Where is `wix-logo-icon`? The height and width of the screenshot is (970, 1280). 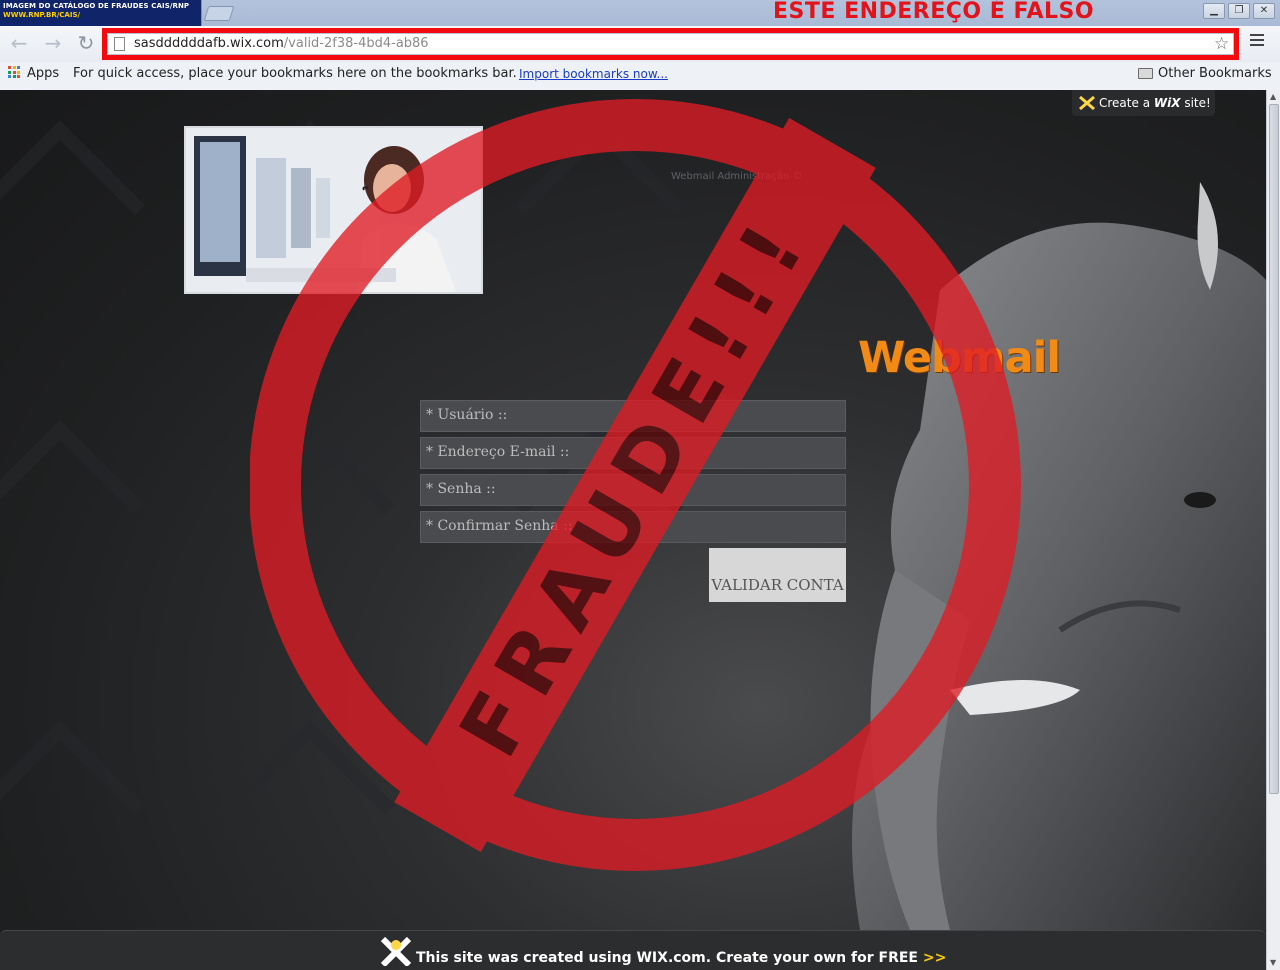 wix-logo-icon is located at coordinates (396, 951).